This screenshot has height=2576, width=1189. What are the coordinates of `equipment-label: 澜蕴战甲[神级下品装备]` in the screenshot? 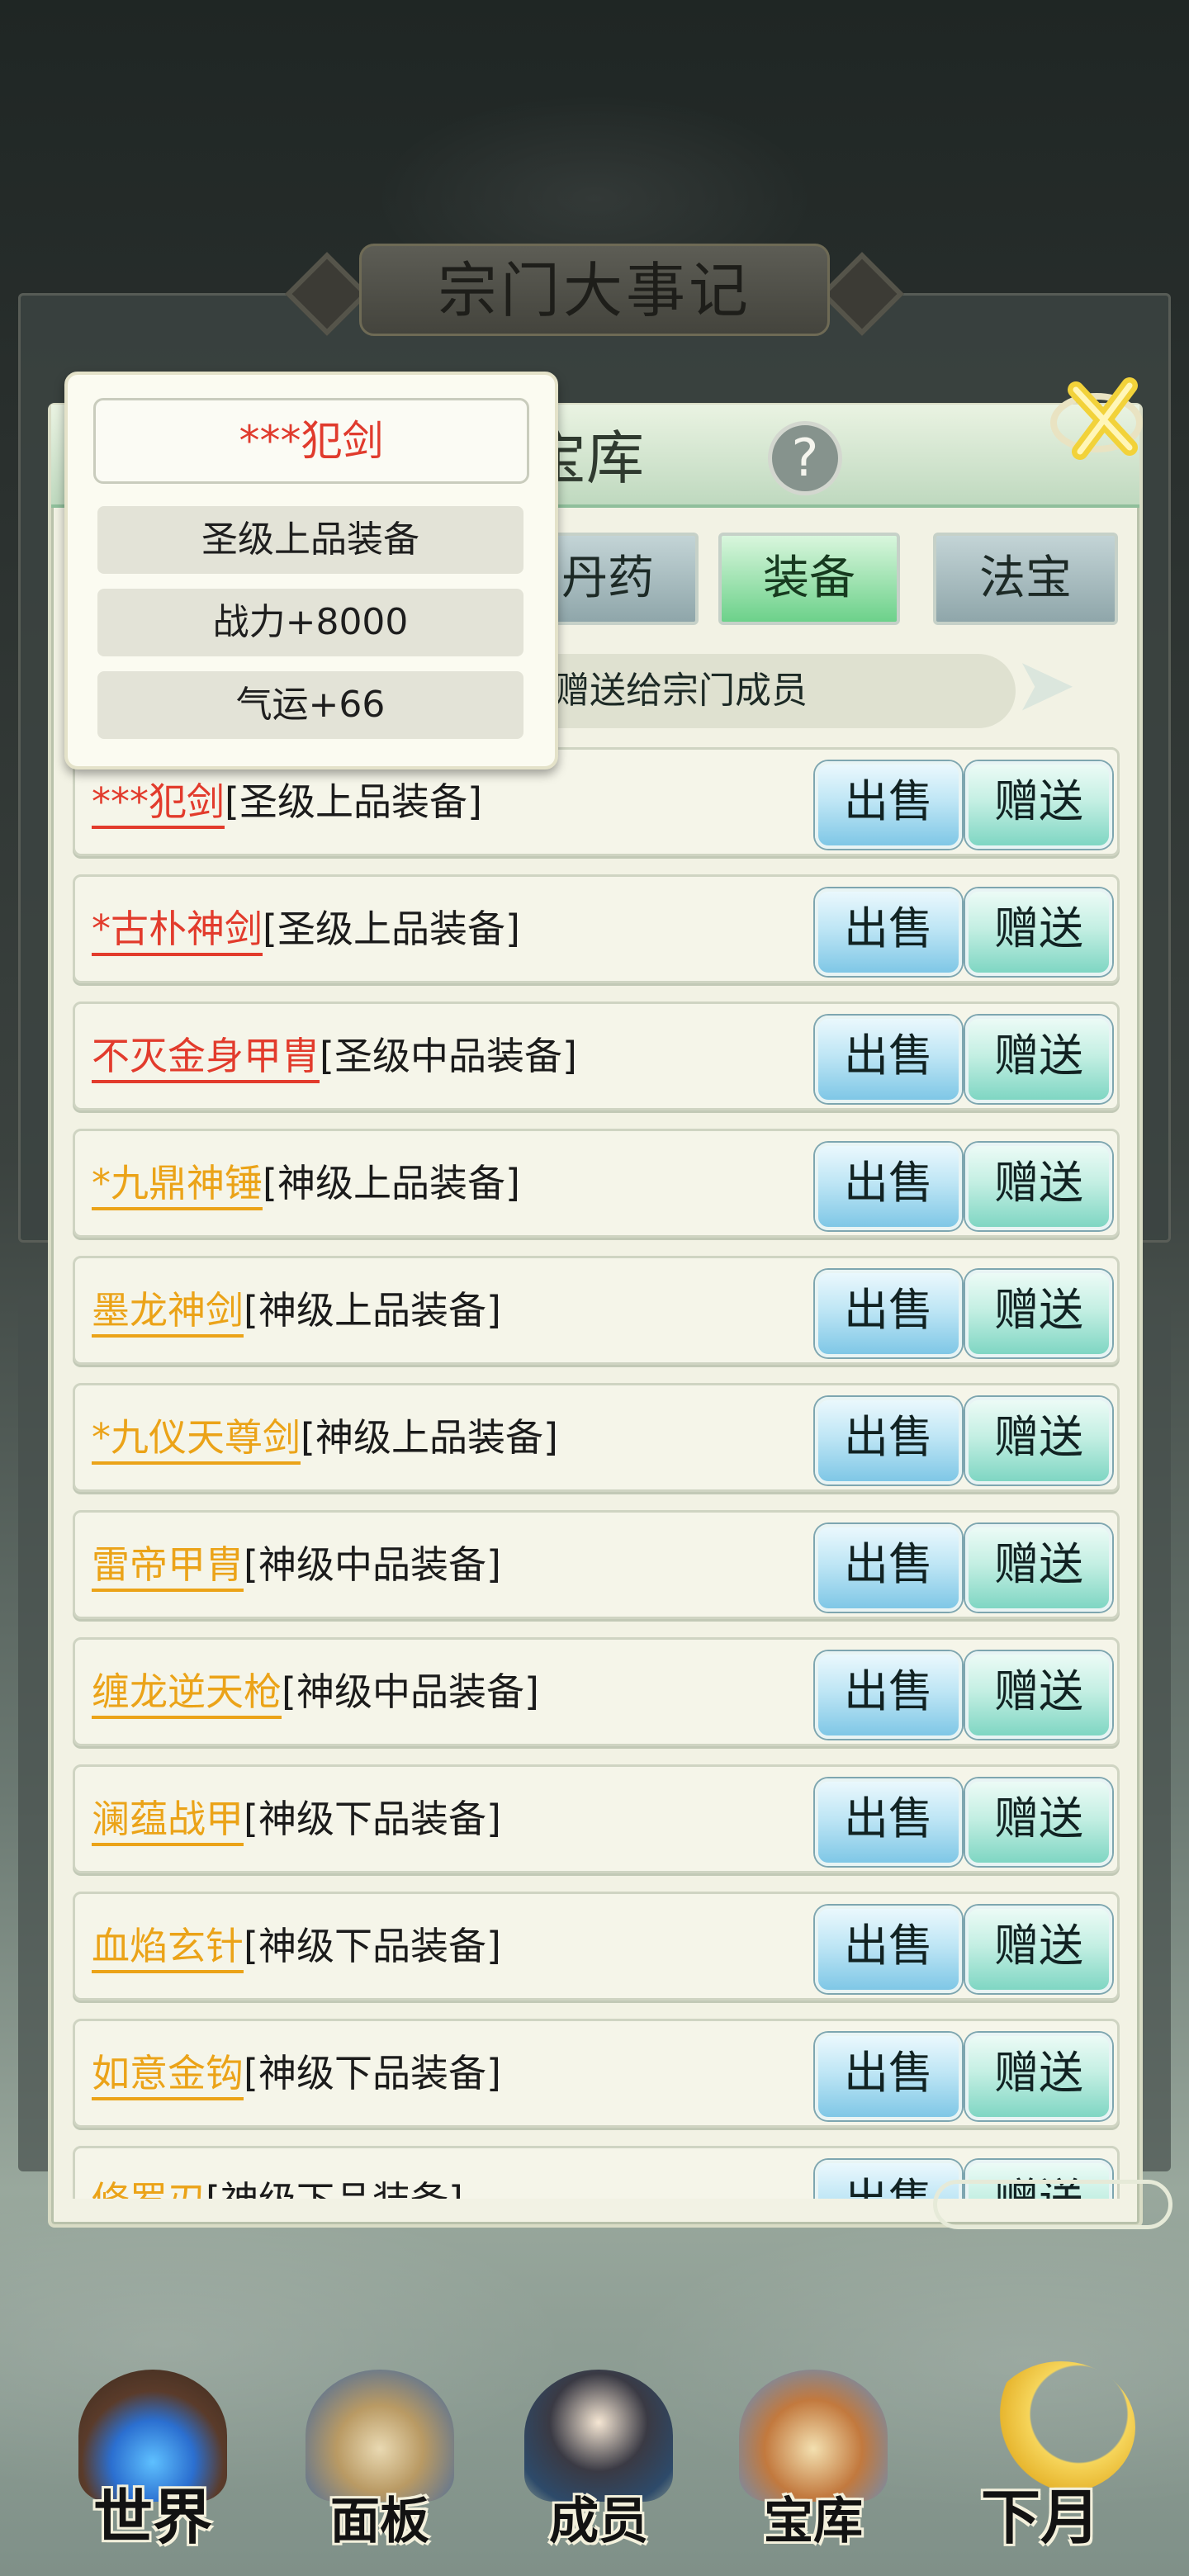 It's located at (296, 1819).